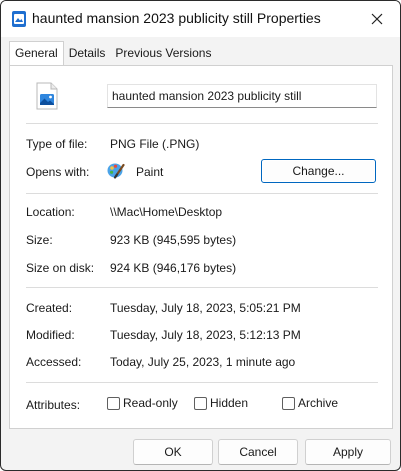  I want to click on ok-button: OK, so click(173, 452).